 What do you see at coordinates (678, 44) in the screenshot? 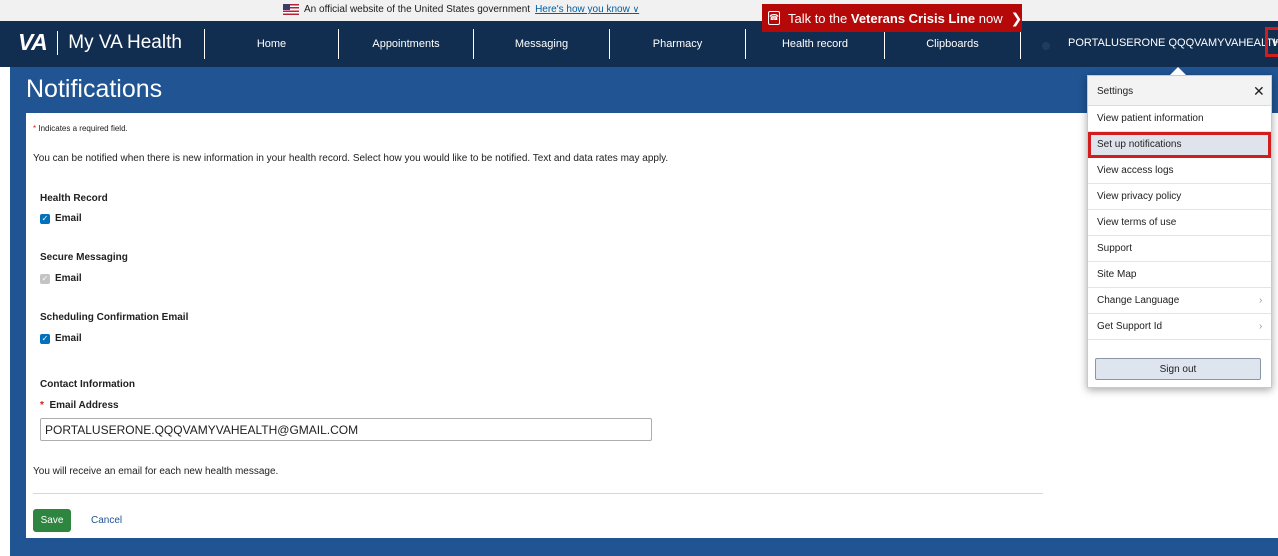
I see `nav-pharmacy: Pharmacy` at bounding box center [678, 44].